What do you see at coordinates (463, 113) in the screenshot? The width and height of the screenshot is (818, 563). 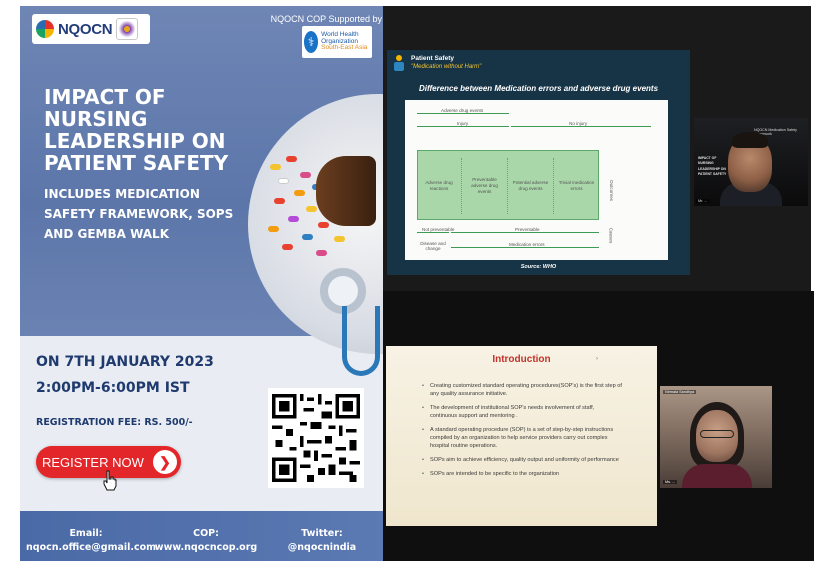 I see `ade-arrow` at bounding box center [463, 113].